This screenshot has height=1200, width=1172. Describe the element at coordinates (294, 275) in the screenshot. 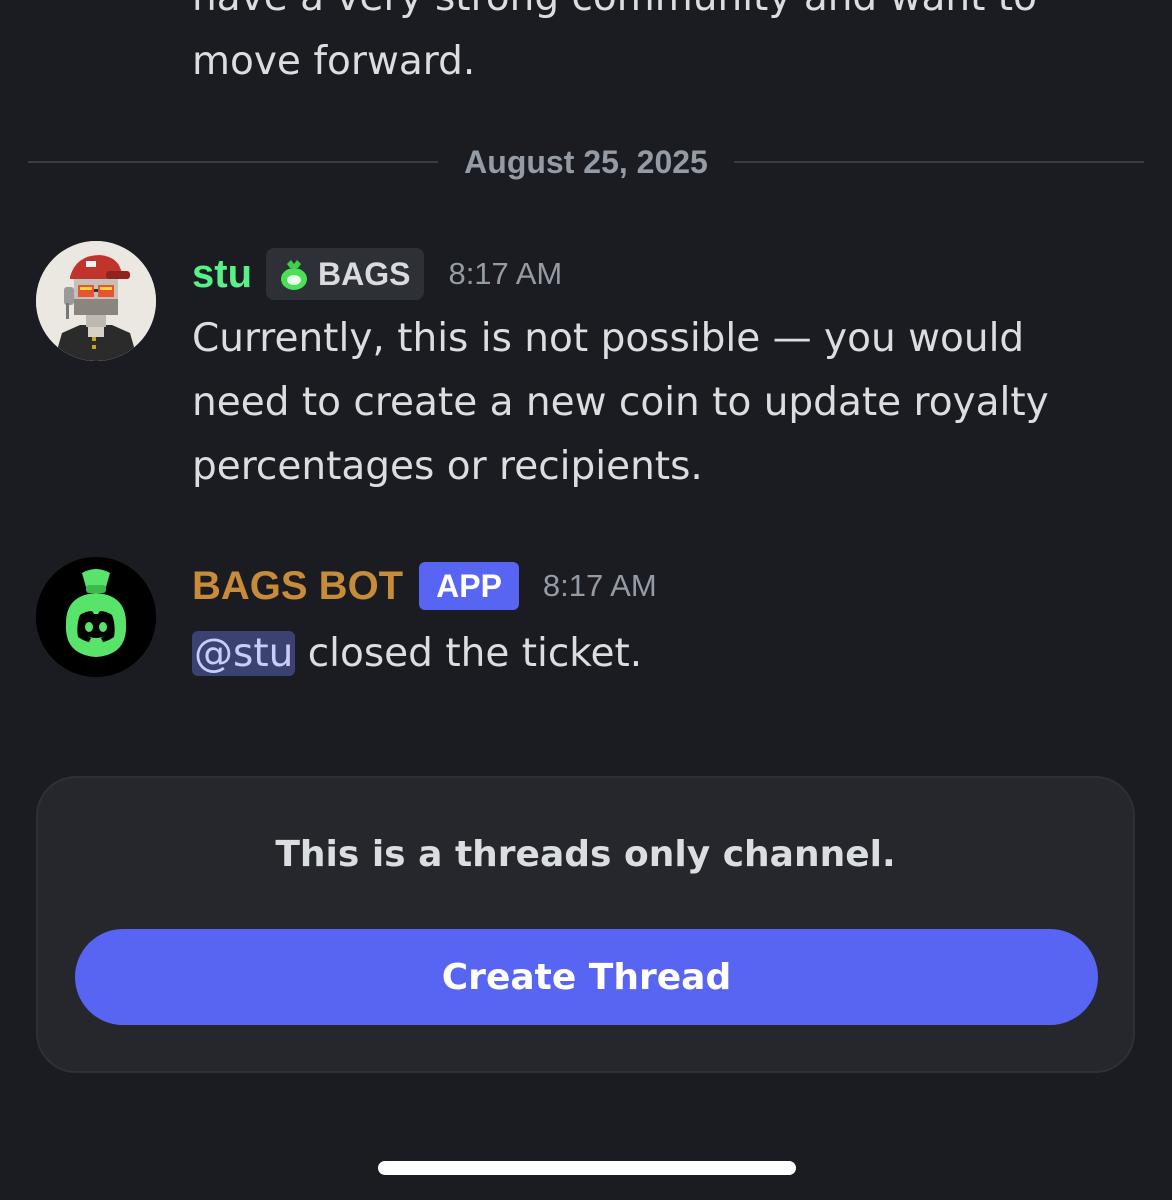

I see `green-money-bag-icon` at that location.